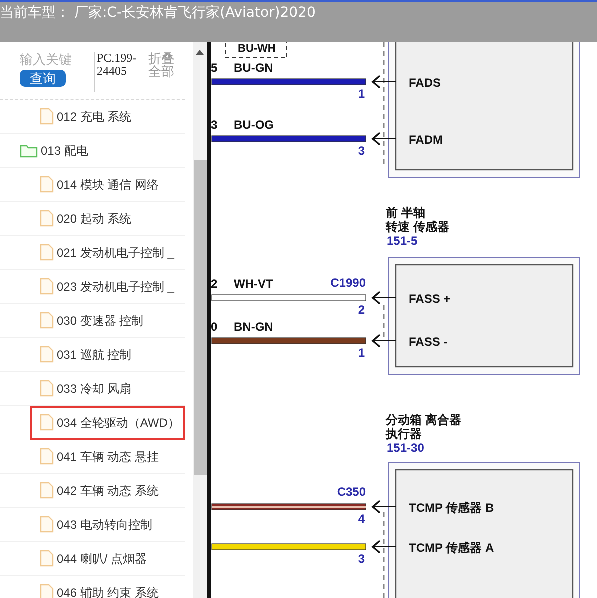  I want to click on part-code: PC.199-24405, so click(117, 72).